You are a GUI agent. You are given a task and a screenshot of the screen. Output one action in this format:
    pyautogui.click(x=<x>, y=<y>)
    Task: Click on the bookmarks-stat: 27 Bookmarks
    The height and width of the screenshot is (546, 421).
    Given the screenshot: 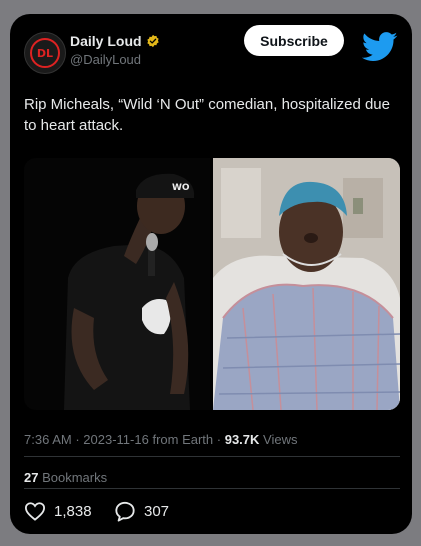 What is the action you would take?
    pyautogui.click(x=65, y=477)
    